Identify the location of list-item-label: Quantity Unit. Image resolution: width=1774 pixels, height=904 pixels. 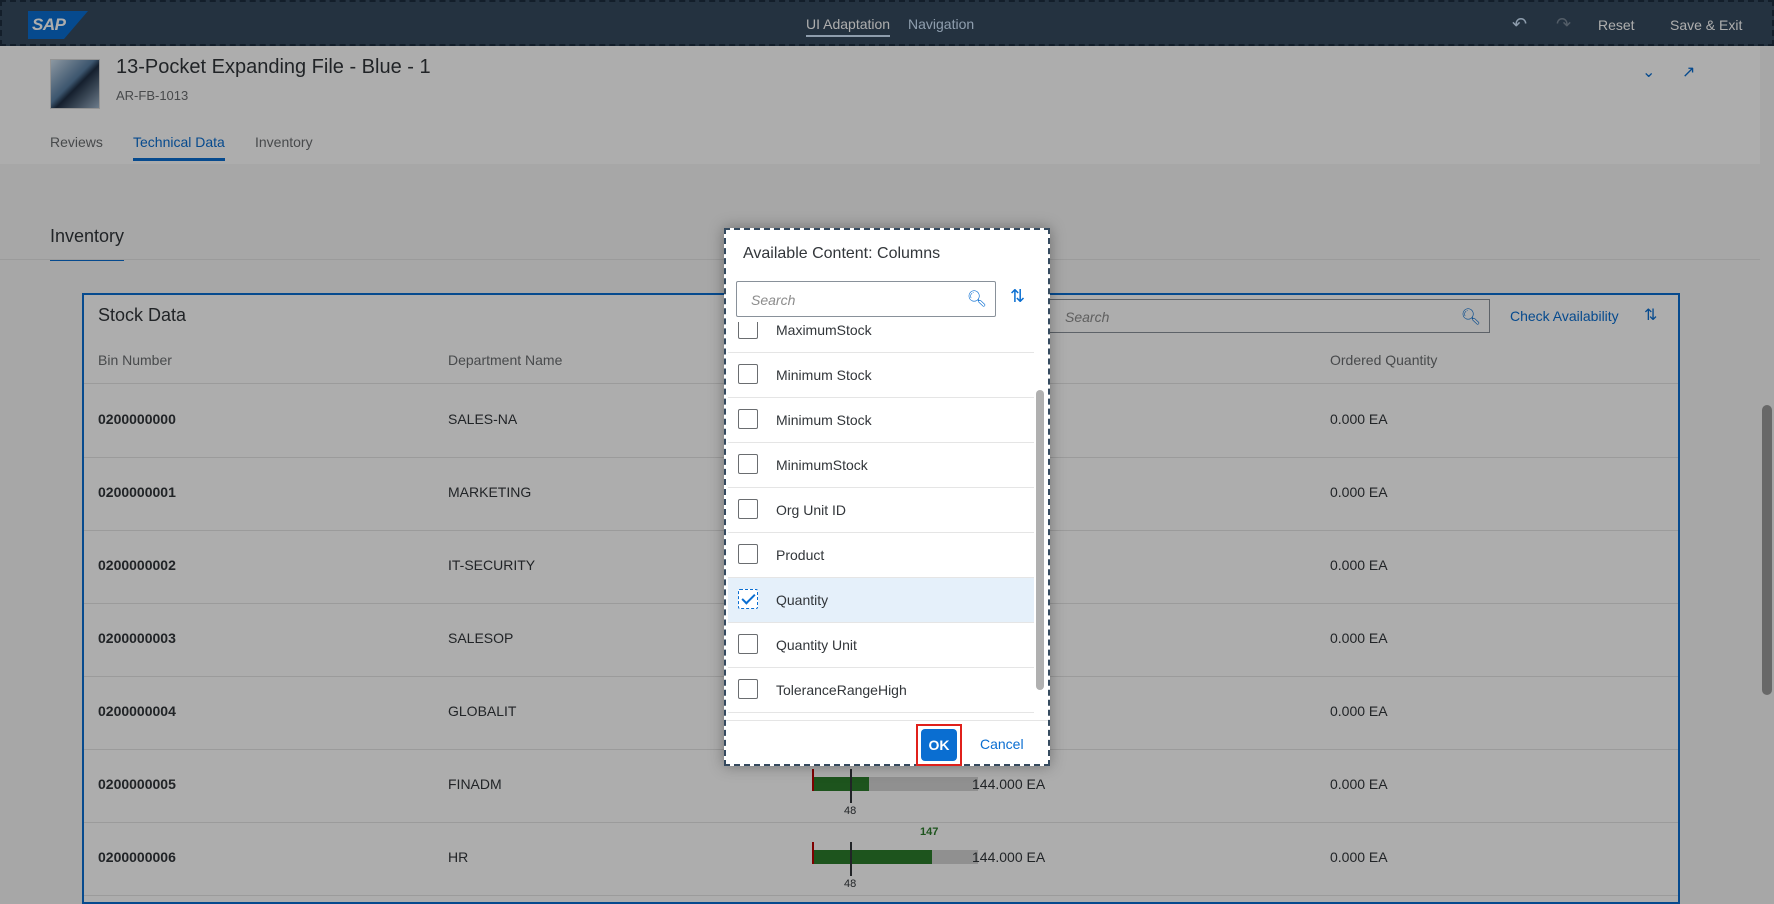
(816, 645).